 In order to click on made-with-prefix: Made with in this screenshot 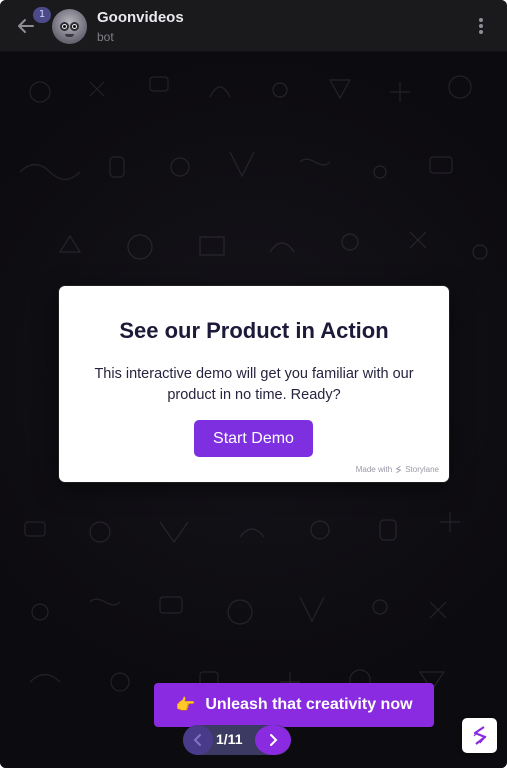, I will do `click(374, 469)`.